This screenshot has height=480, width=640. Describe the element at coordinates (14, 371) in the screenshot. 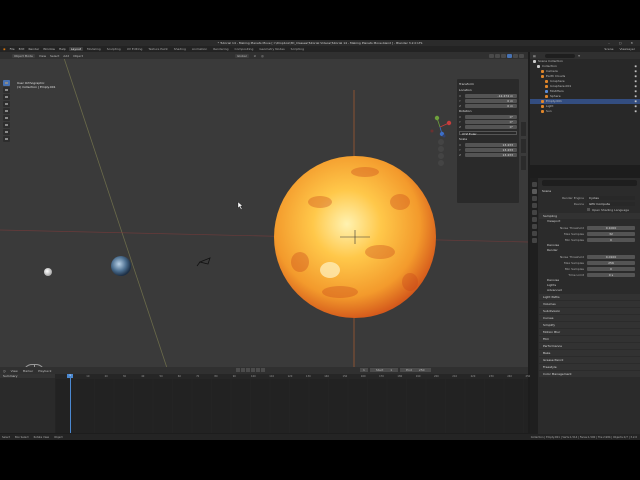

I see `timeline-menu-view: View` at that location.